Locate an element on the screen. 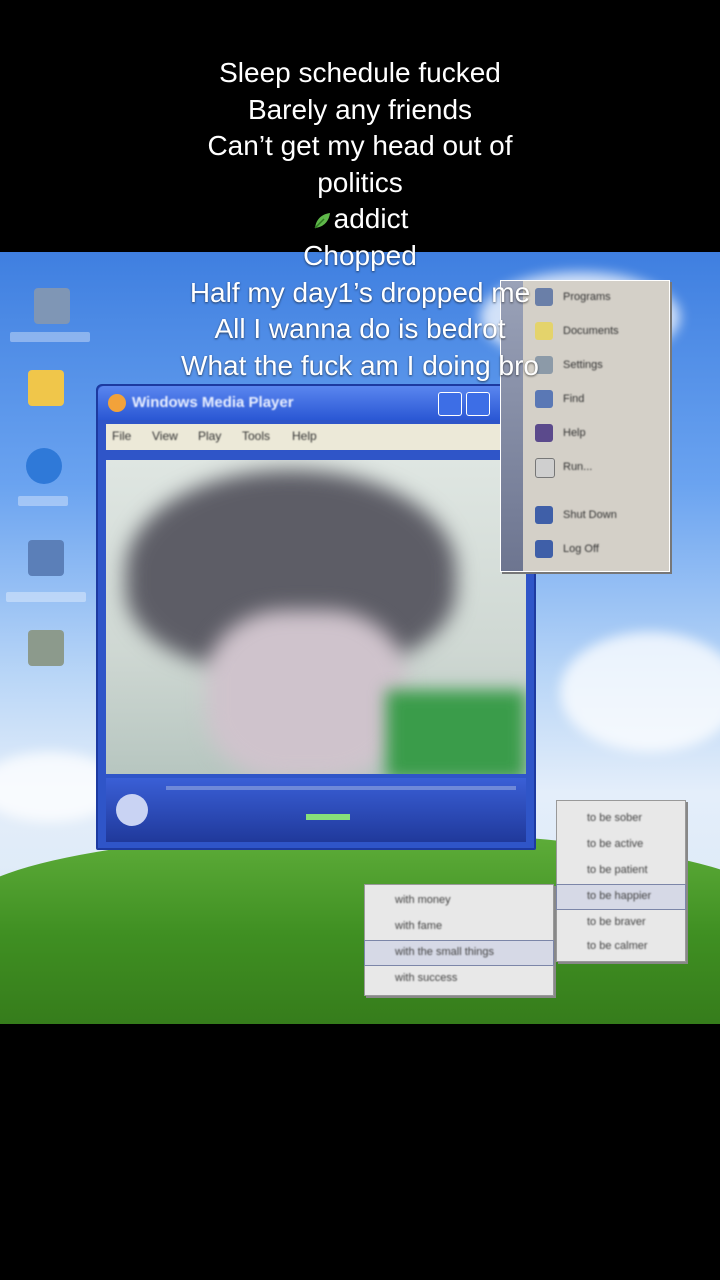  start-item-label: Log Off is located at coordinates (581, 549).